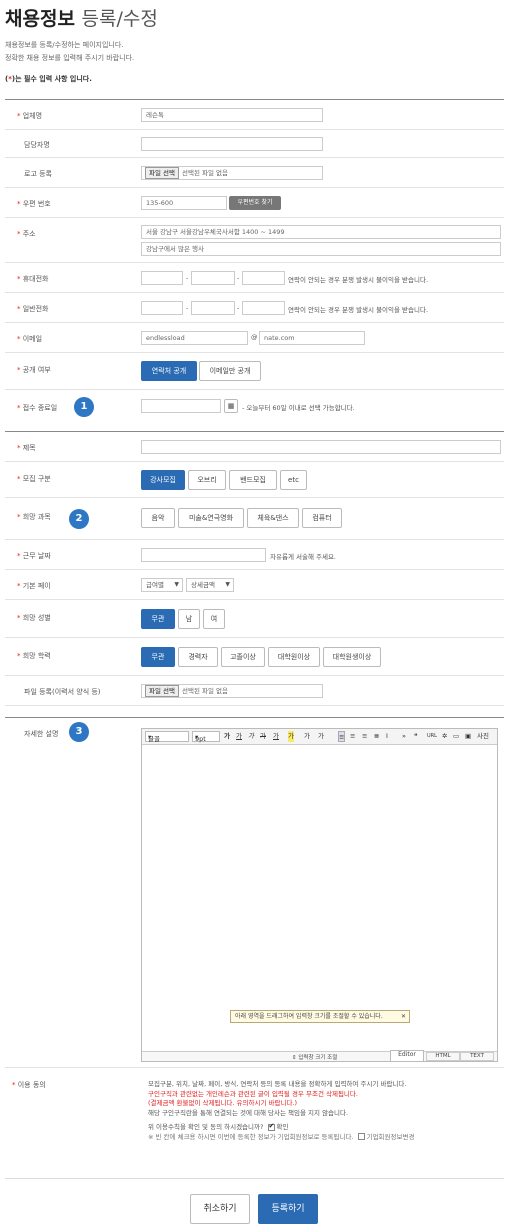 The image size is (512, 1225). Describe the element at coordinates (298, 408) in the screenshot. I see `deadline-hint: - 오늘부터 60일 이내로 선택 가능합니다.` at that location.